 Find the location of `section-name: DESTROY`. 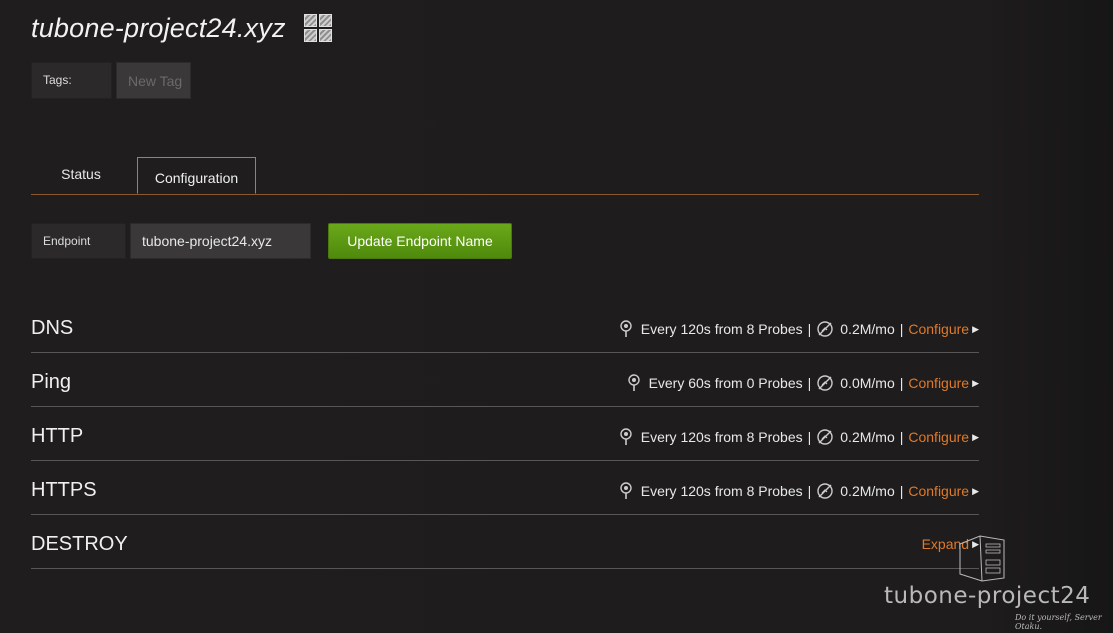

section-name: DESTROY is located at coordinates (79, 544).